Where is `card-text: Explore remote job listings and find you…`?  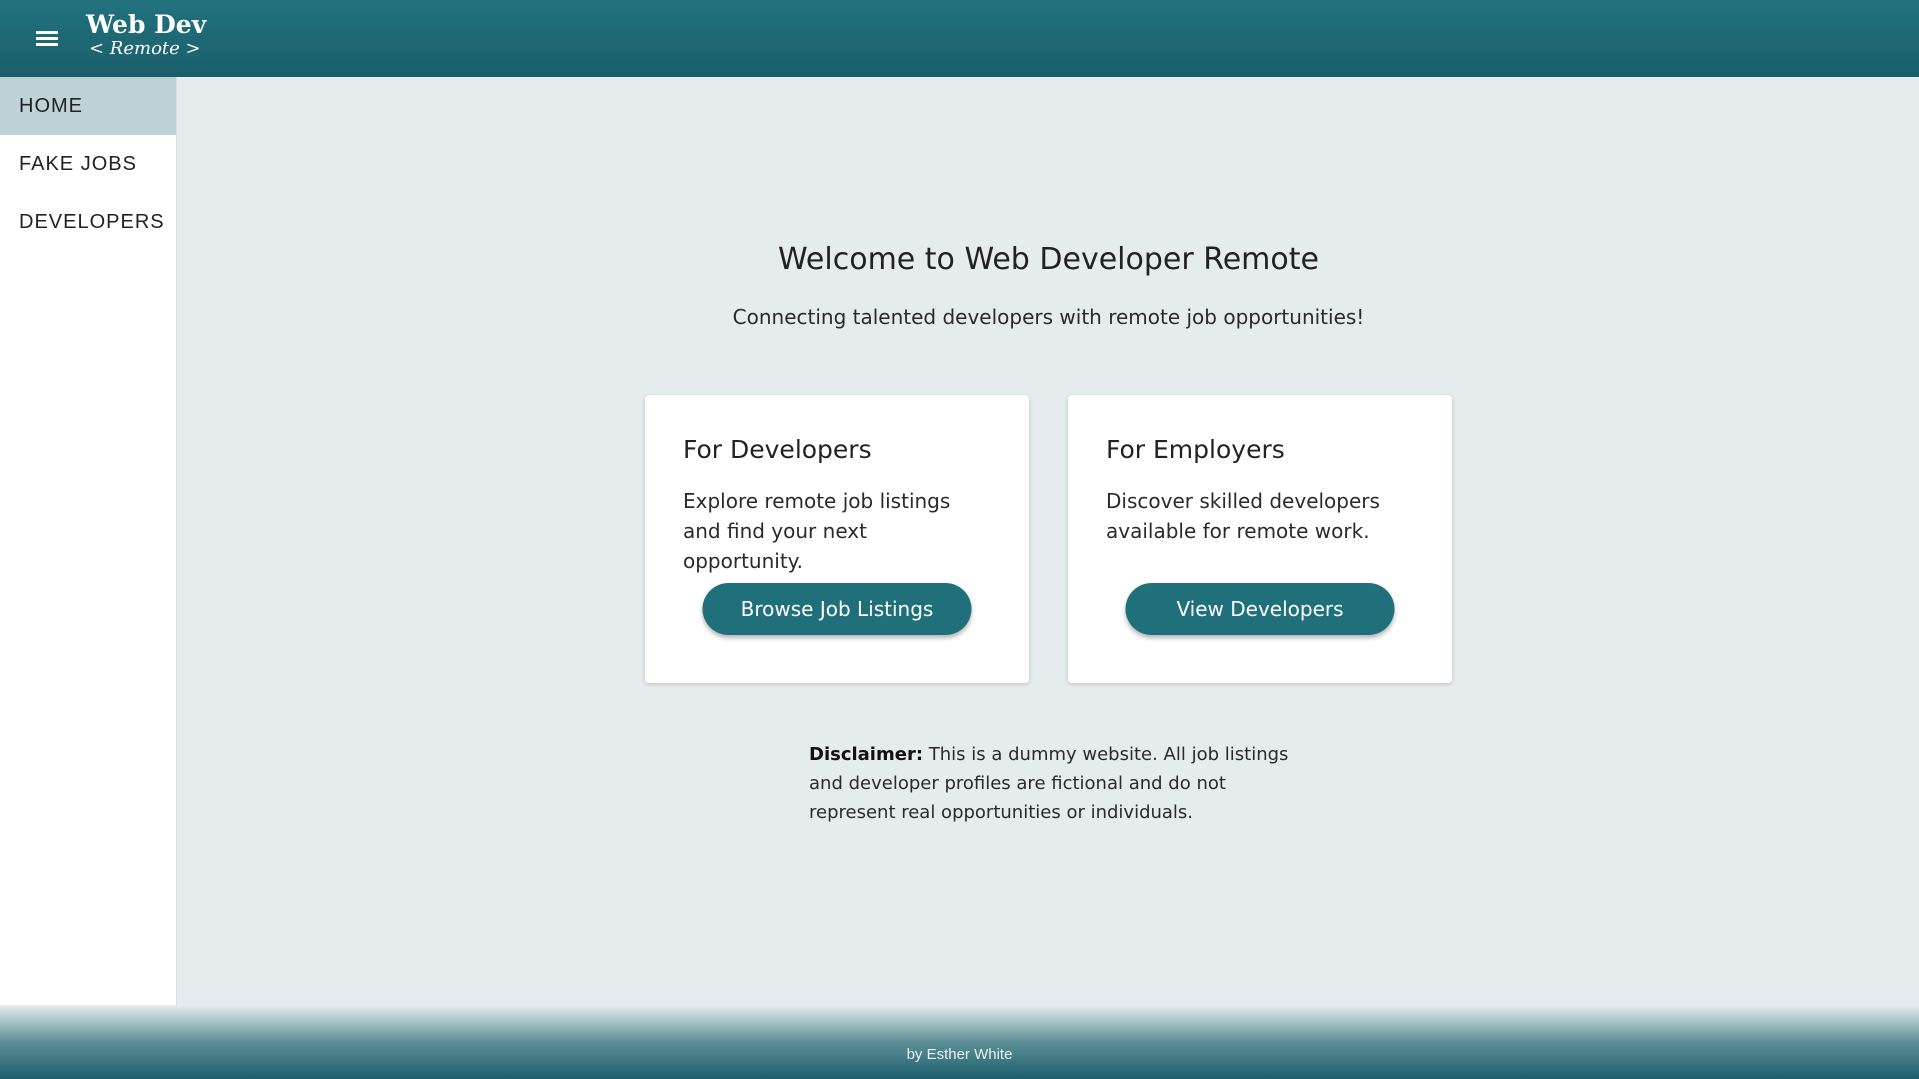 card-text: Explore remote job listings and find you… is located at coordinates (817, 531).